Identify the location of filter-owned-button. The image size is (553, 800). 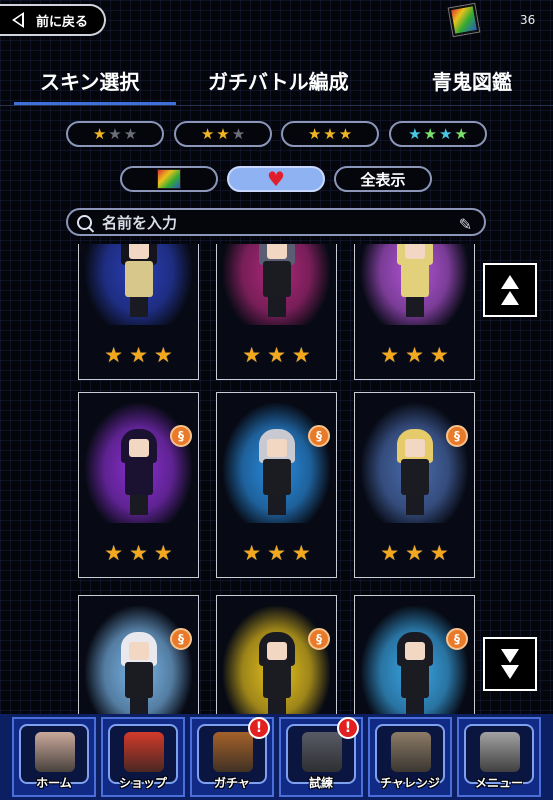
(169, 179).